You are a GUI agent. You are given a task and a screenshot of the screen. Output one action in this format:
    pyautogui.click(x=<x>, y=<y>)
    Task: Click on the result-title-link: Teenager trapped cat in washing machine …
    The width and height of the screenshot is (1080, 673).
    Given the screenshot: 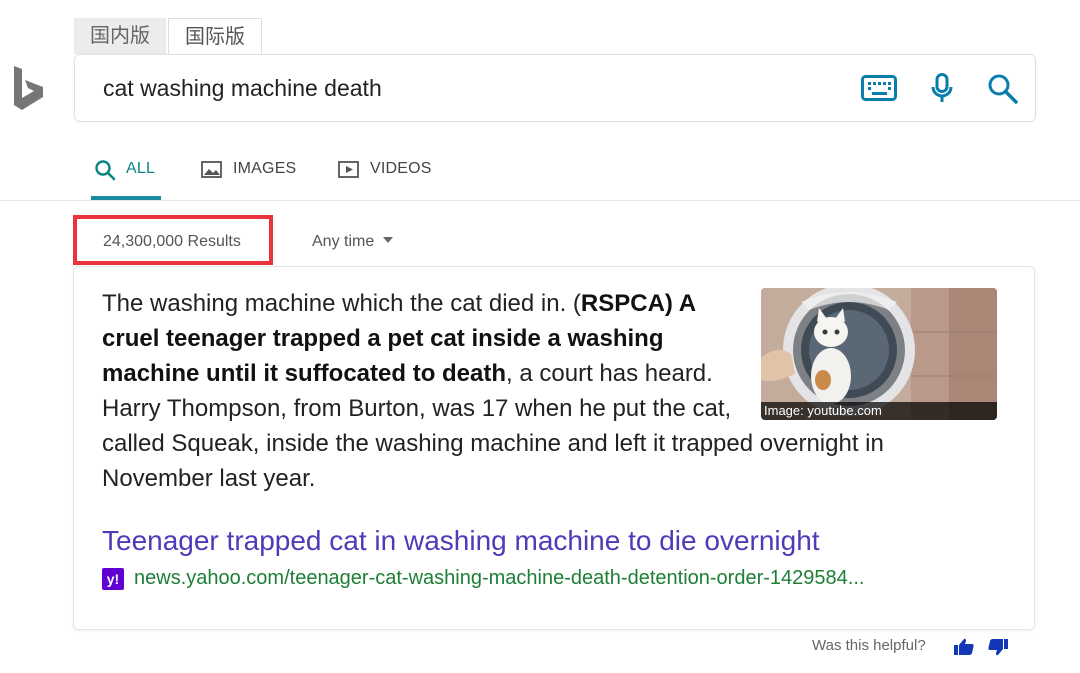 What is the action you would take?
    pyautogui.click(x=461, y=541)
    